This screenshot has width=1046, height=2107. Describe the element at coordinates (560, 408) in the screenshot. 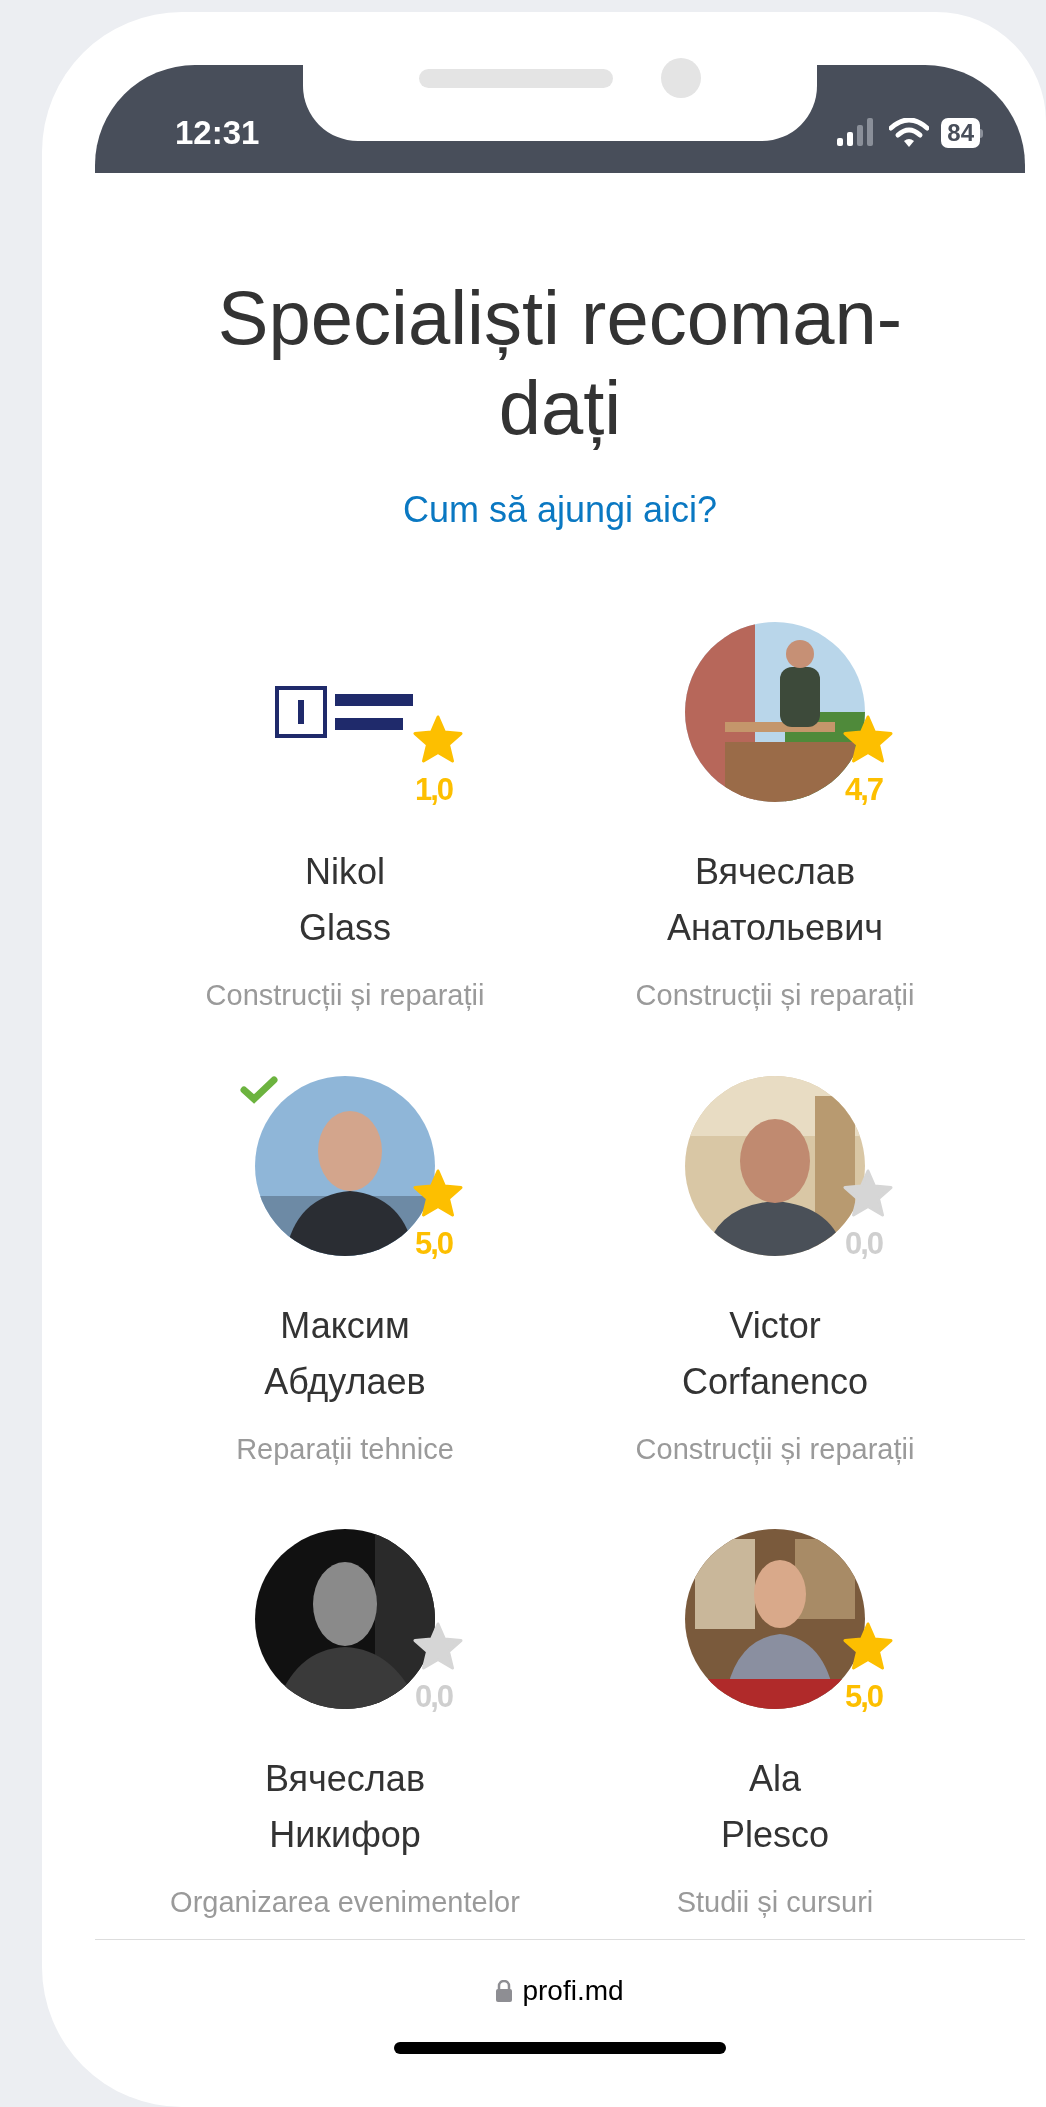

I see `page-title: dați` at that location.